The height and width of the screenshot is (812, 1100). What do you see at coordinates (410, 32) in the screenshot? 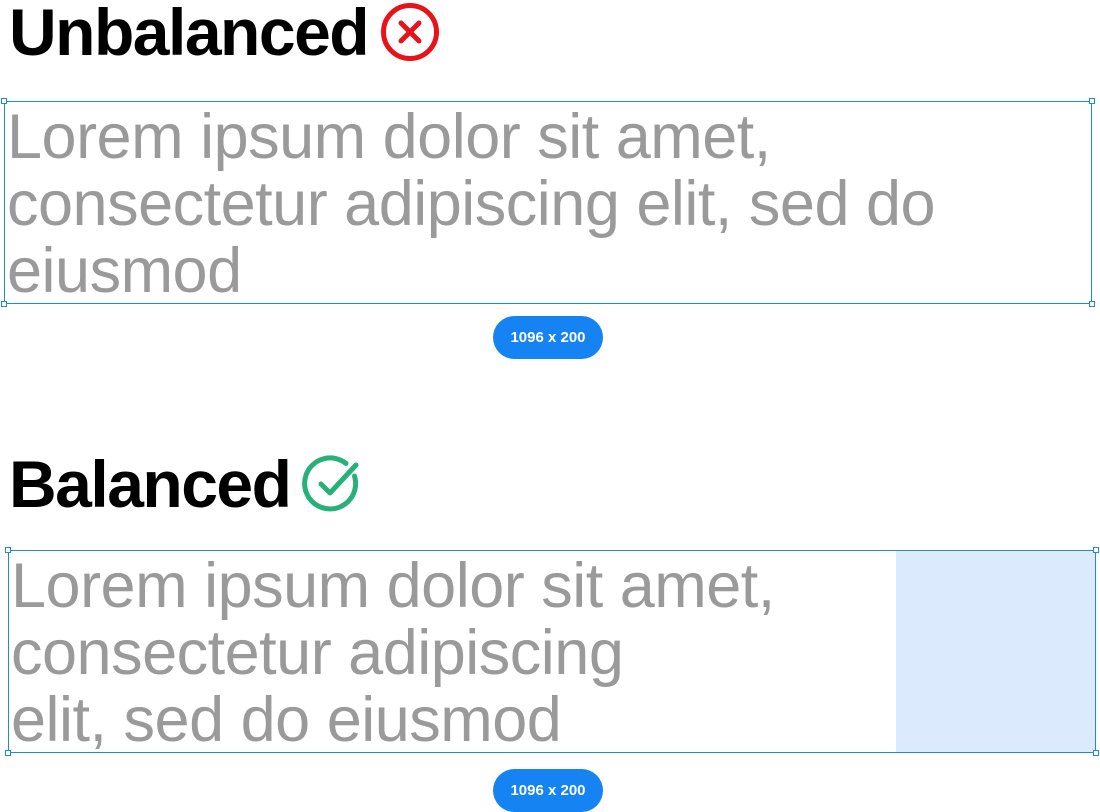
I see `x-circle-icon` at bounding box center [410, 32].